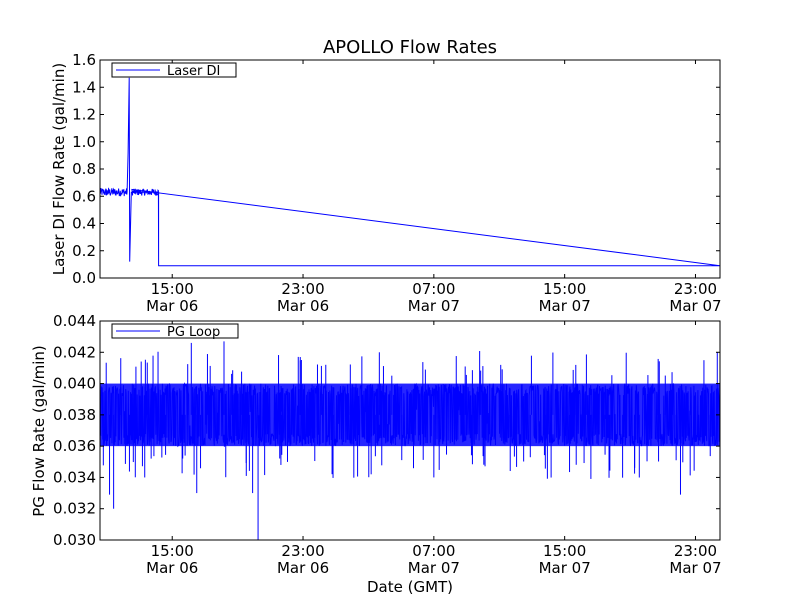 The image size is (800, 600). Describe the element at coordinates (193, 71) in the screenshot. I see `laser-di-legend-label: Laser DI` at that location.